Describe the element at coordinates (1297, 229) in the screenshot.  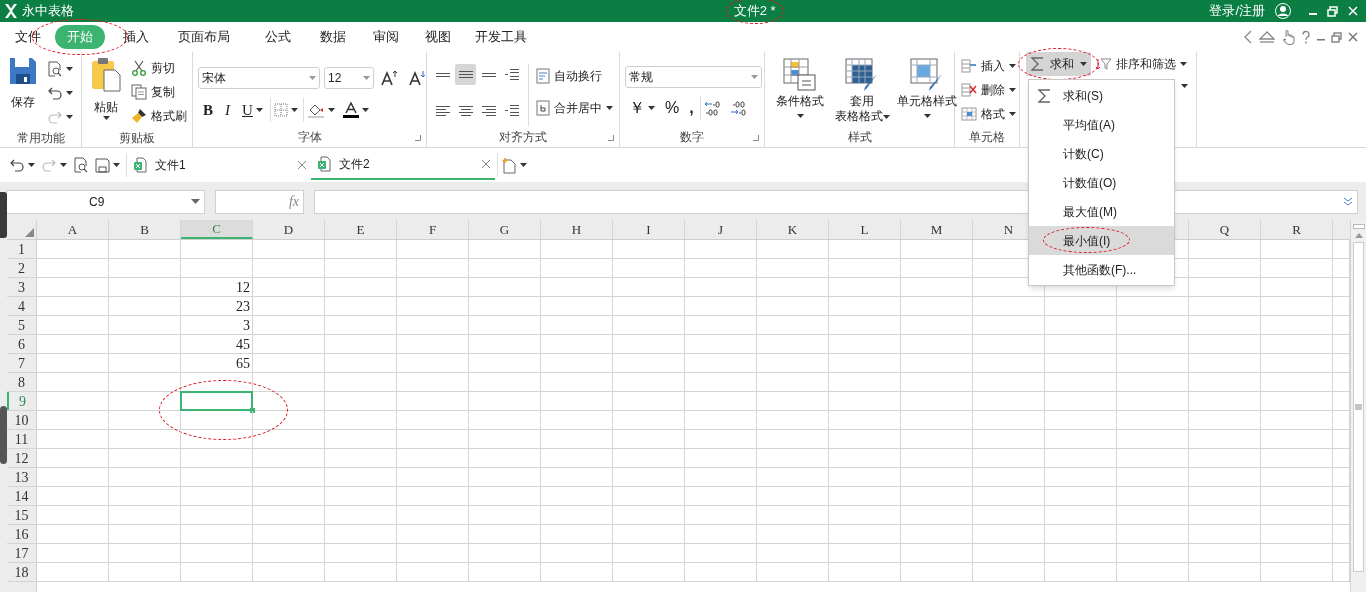
I see `column-header: R` at that location.